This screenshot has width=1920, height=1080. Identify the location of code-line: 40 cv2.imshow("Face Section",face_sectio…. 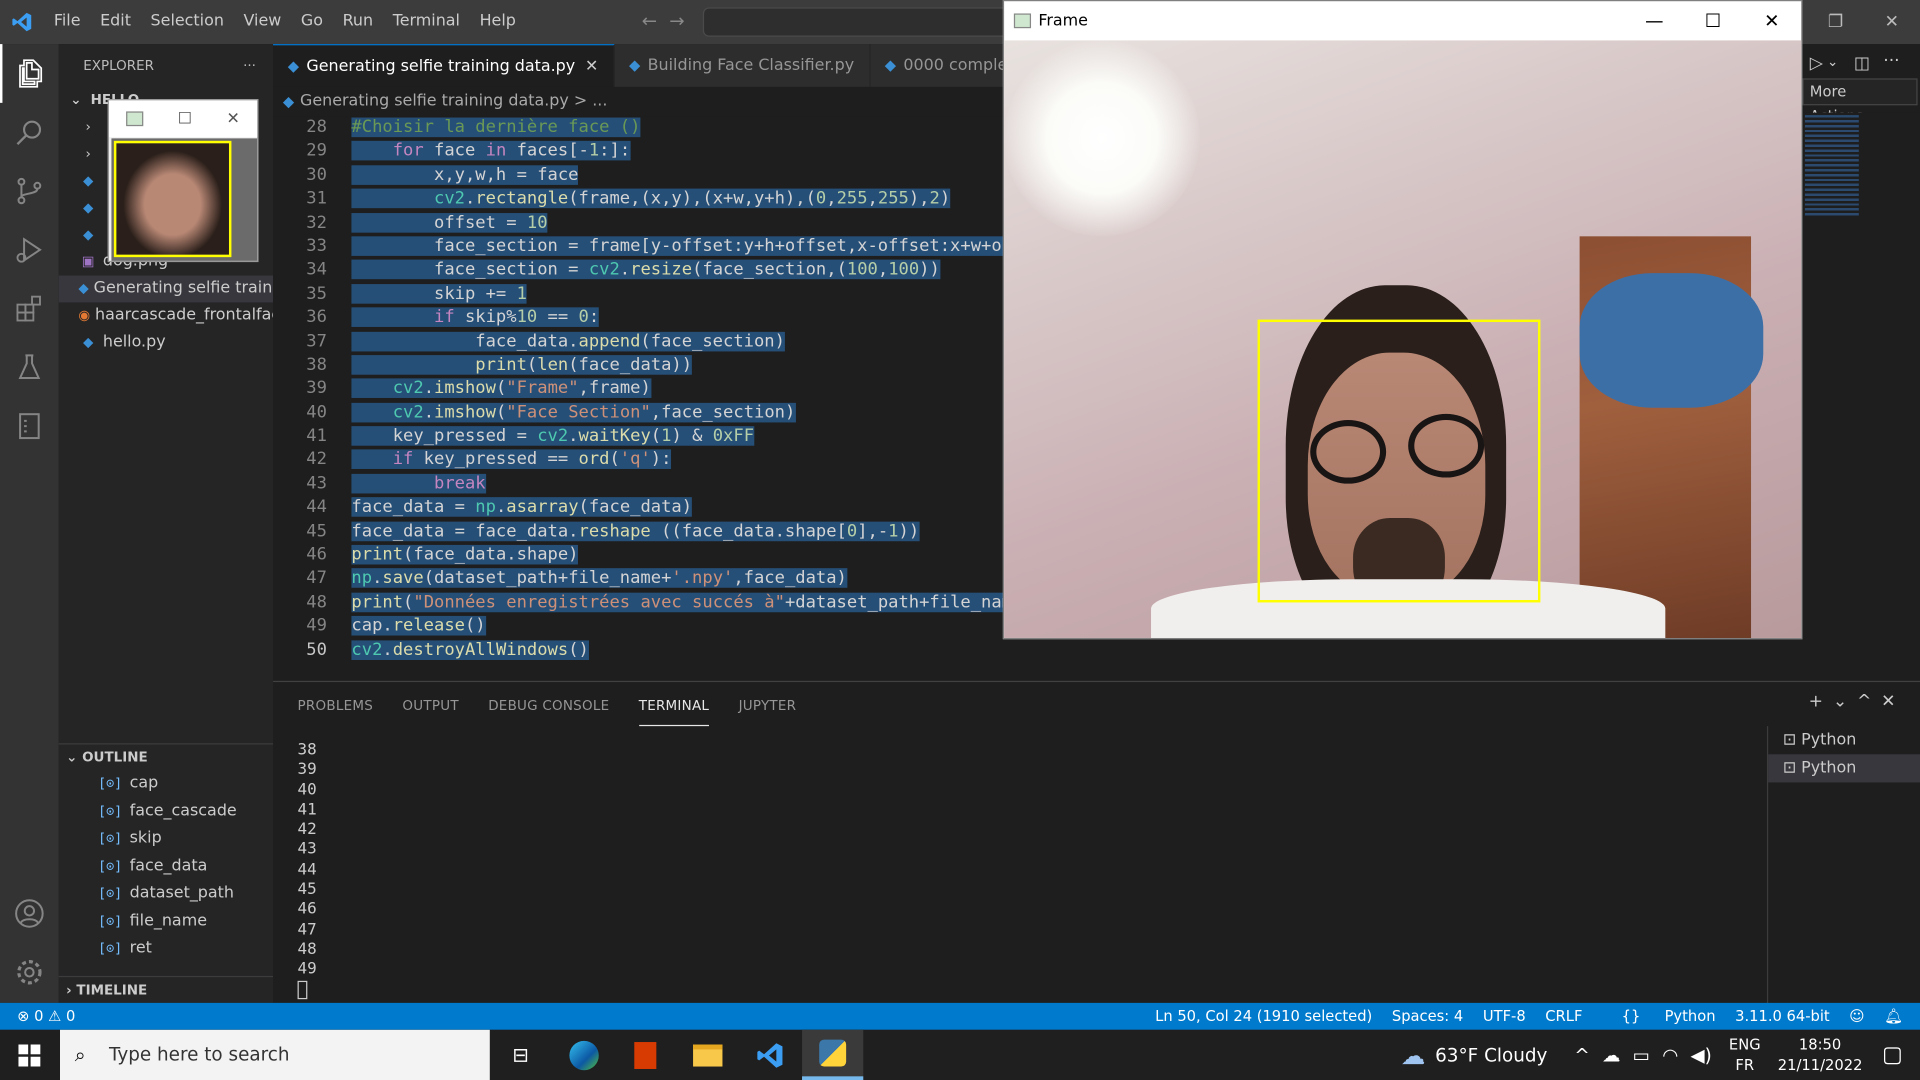
(638, 413).